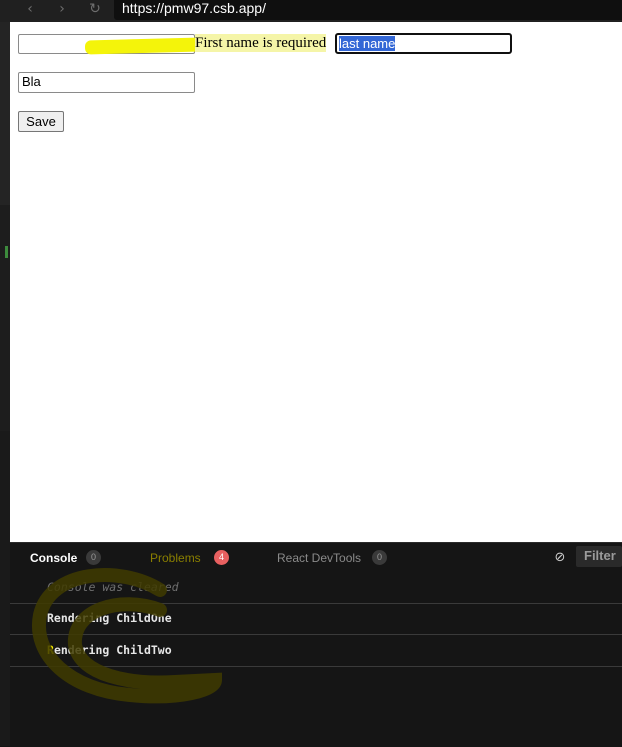 The width and height of the screenshot is (622, 747). I want to click on filter-input: Filter, so click(599, 556).